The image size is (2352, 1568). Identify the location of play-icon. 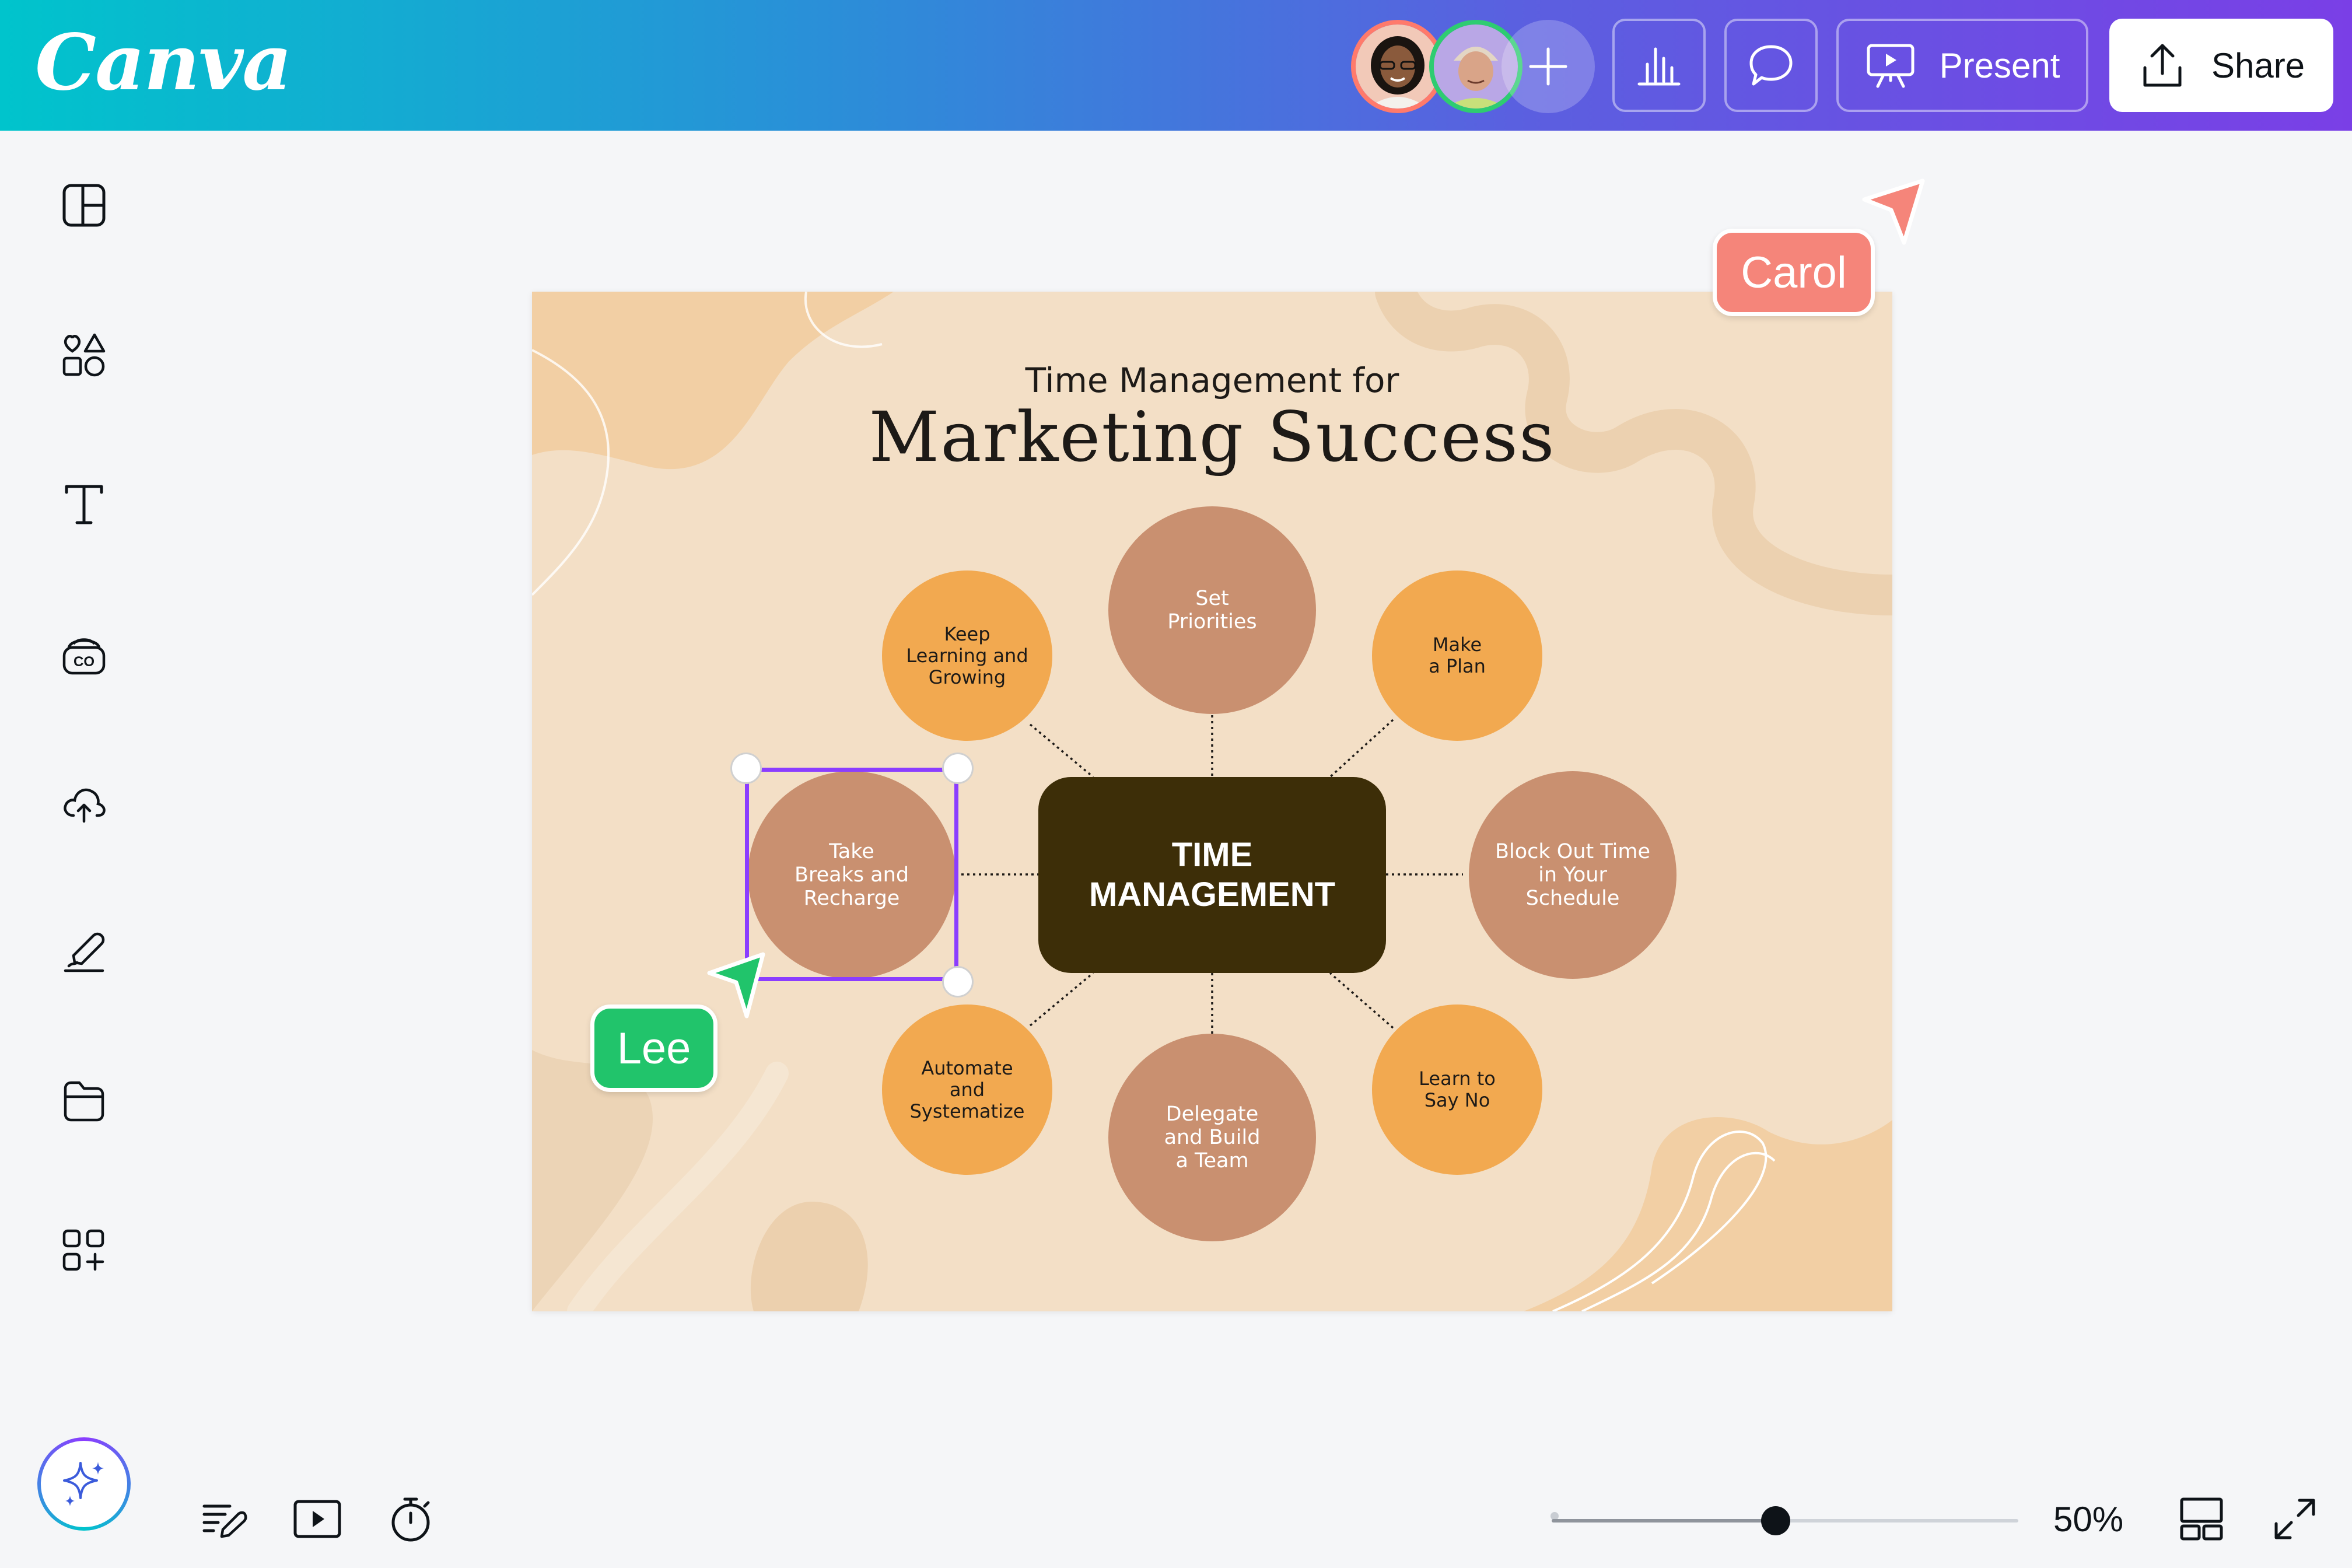
(317, 1519).